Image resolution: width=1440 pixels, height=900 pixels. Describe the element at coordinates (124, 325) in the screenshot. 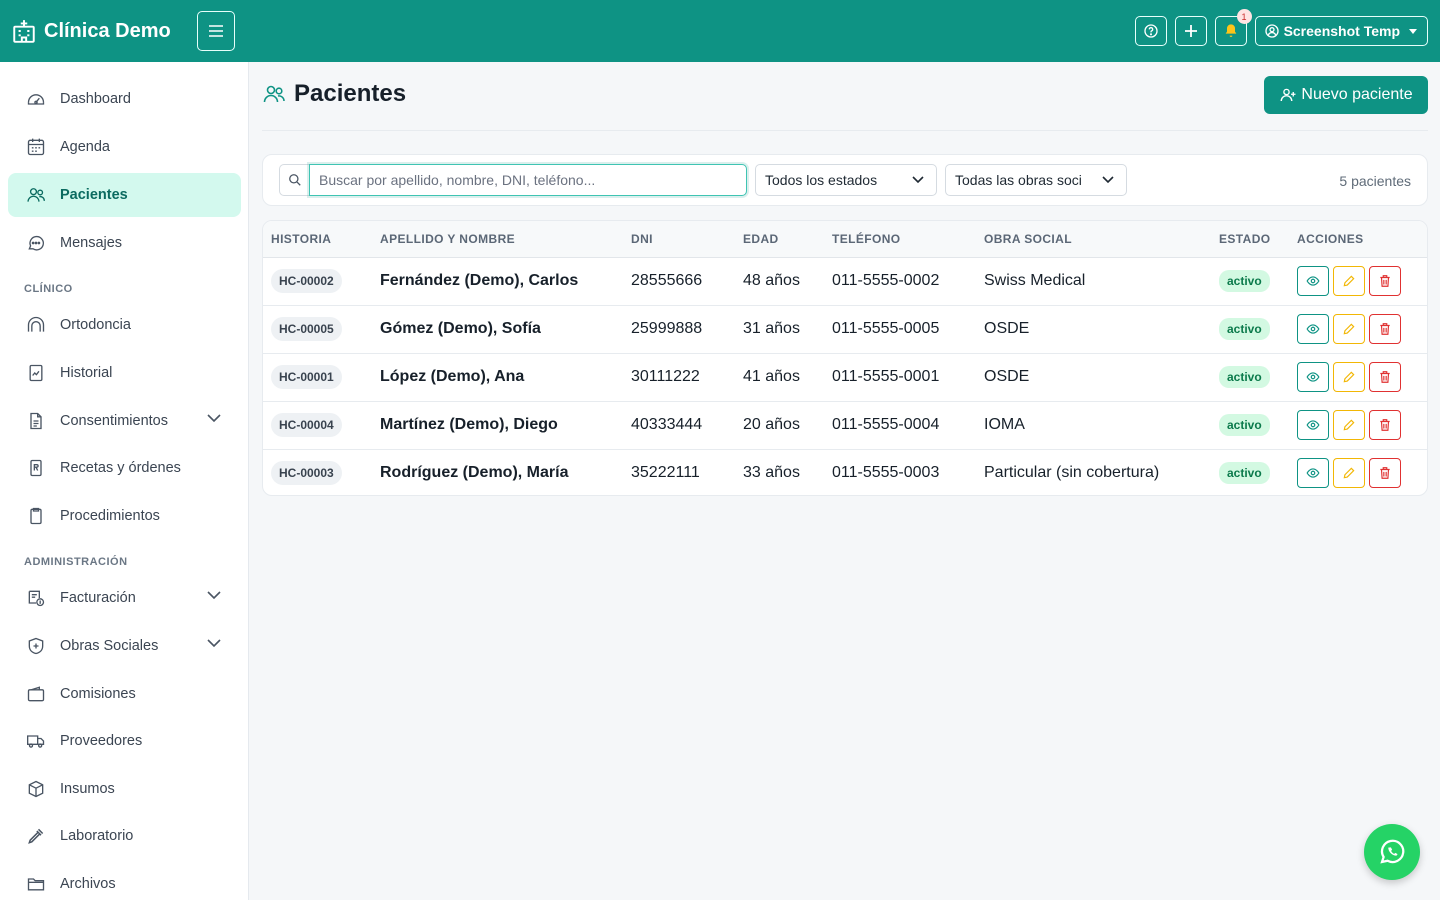

I see `sidebar-item-ortodoncia: Ortodoncia` at that location.